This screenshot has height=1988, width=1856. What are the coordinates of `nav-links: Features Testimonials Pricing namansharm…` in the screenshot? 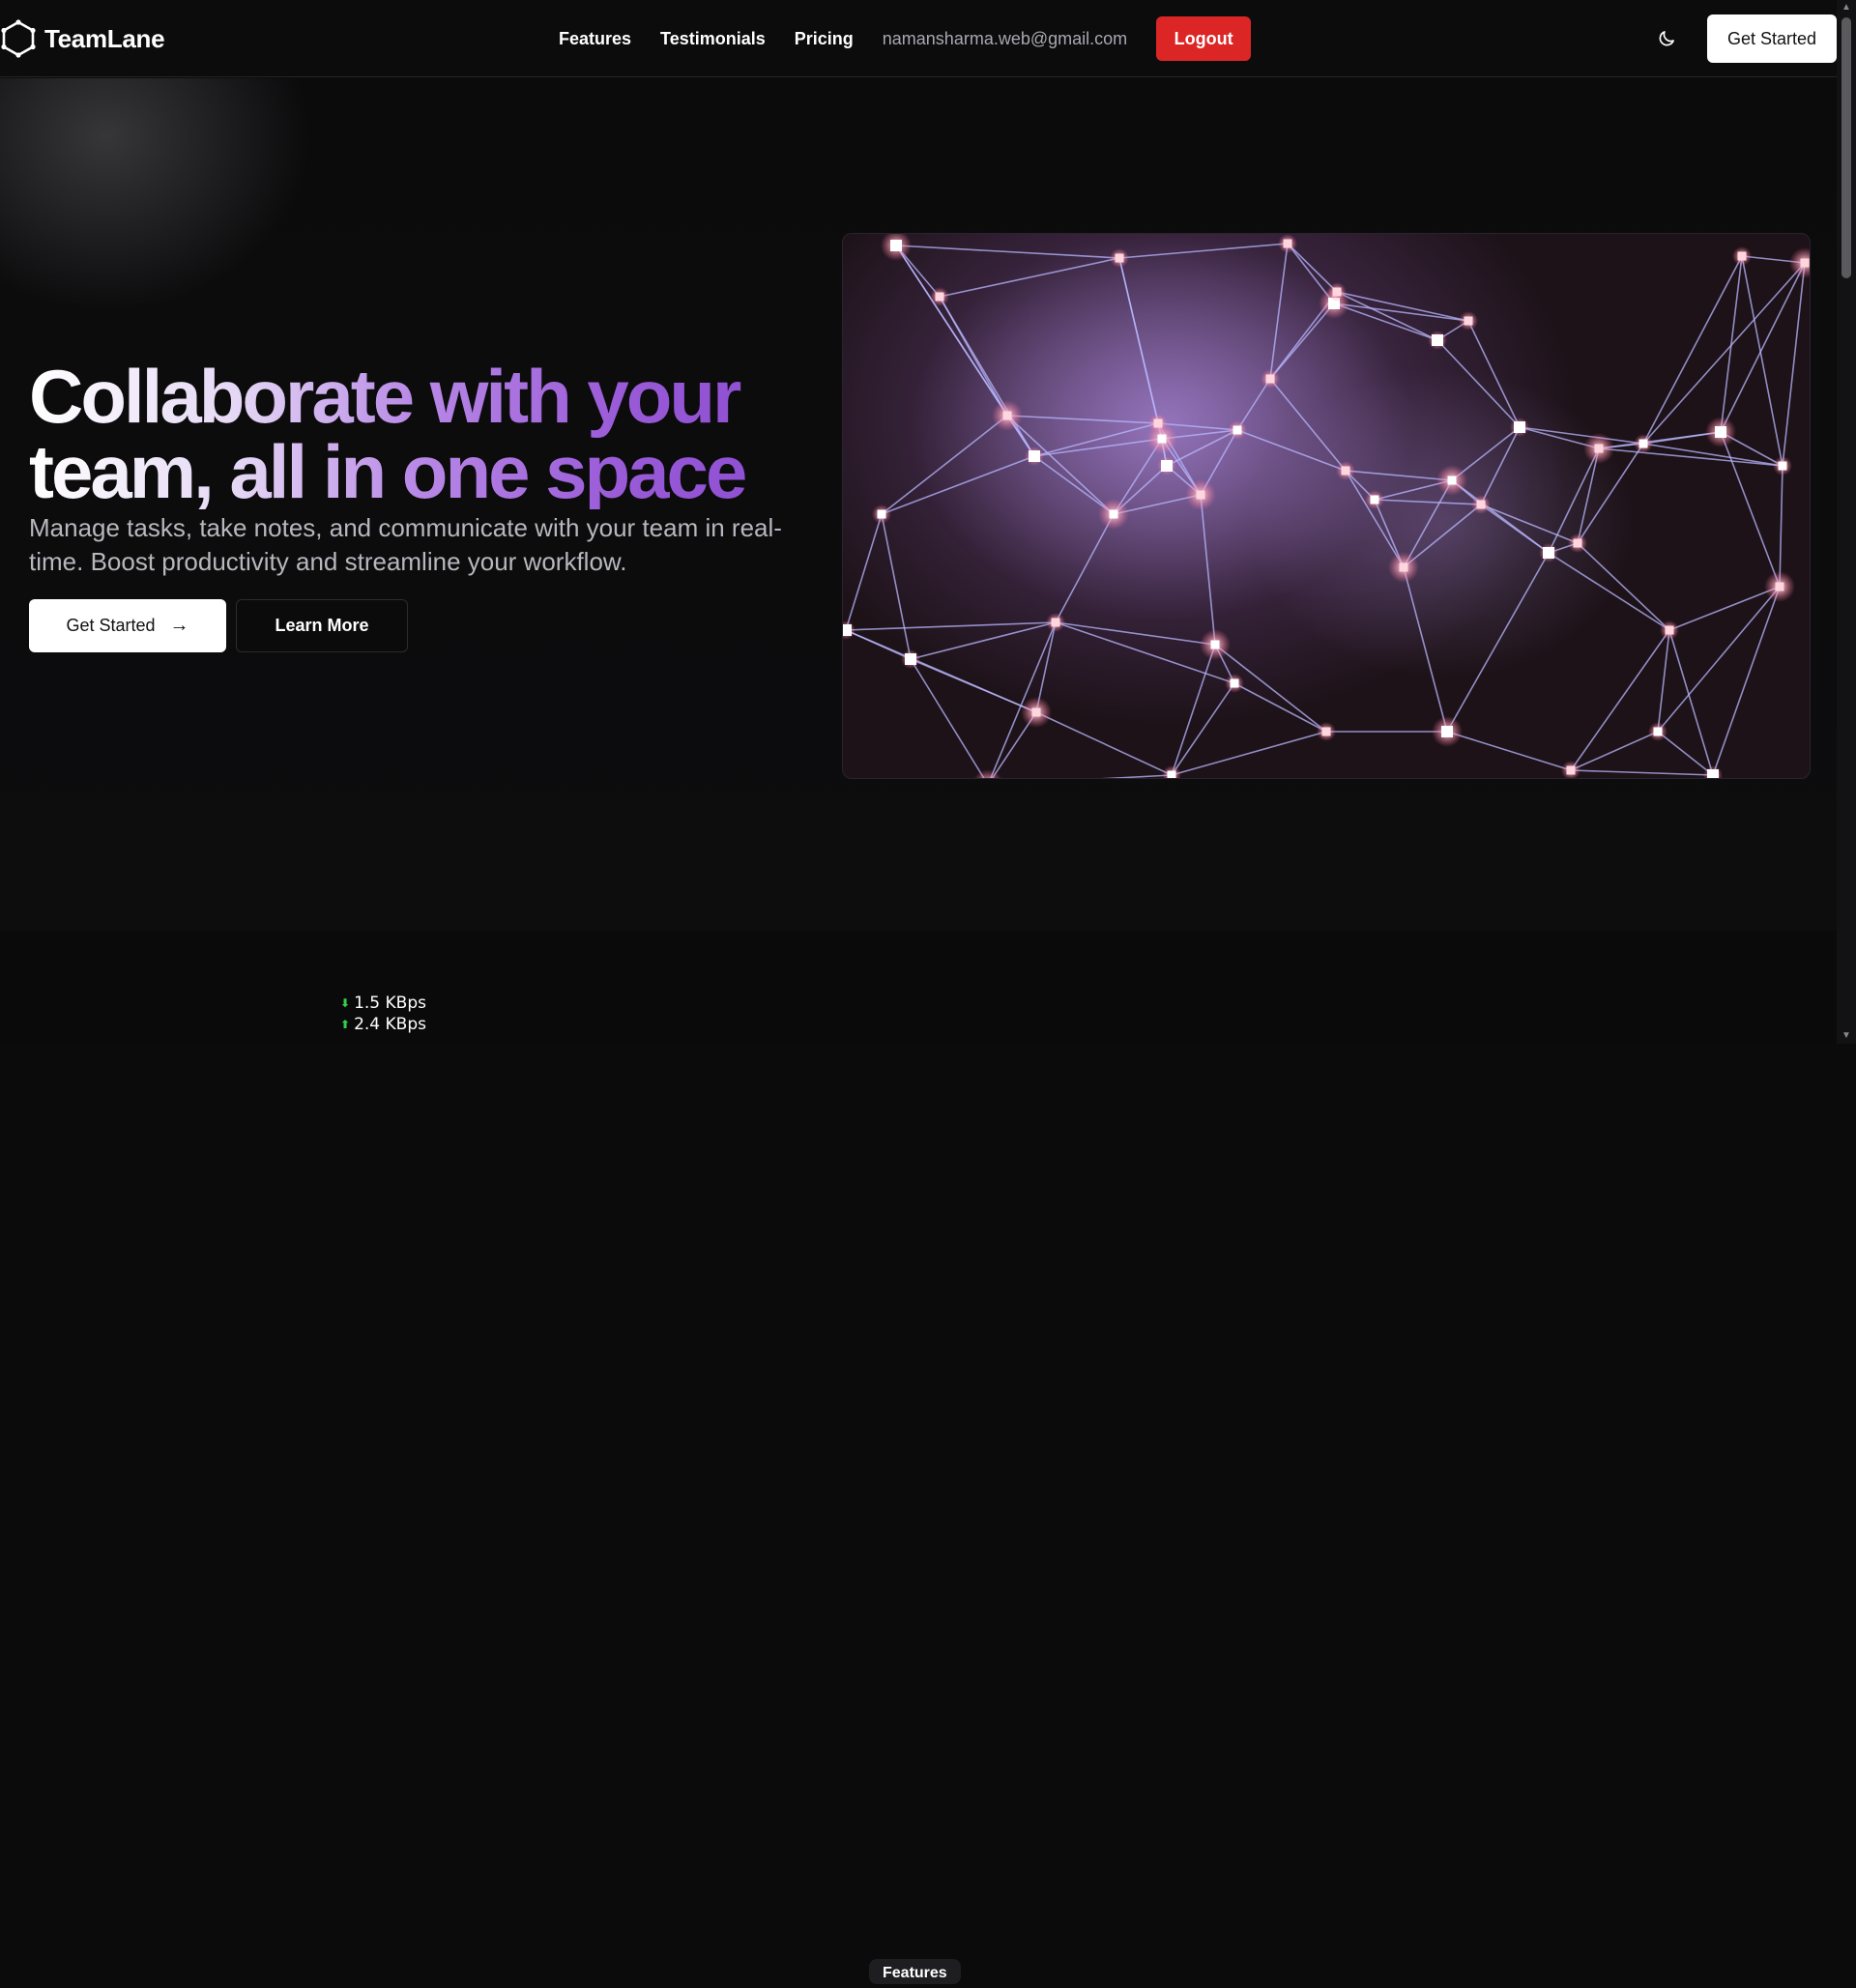 It's located at (905, 39).